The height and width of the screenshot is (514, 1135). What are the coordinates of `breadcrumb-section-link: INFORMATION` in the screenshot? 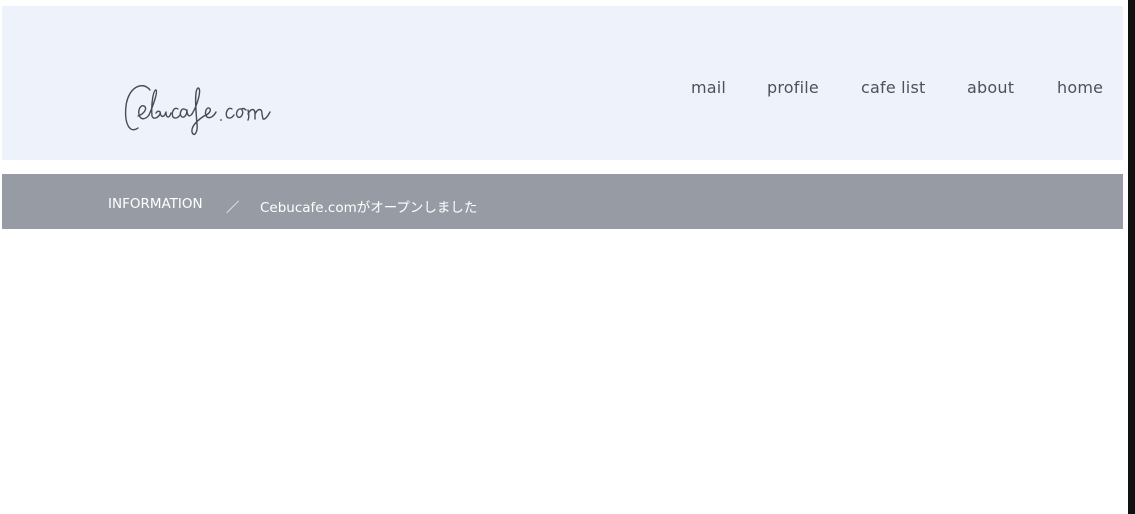 It's located at (155, 204).